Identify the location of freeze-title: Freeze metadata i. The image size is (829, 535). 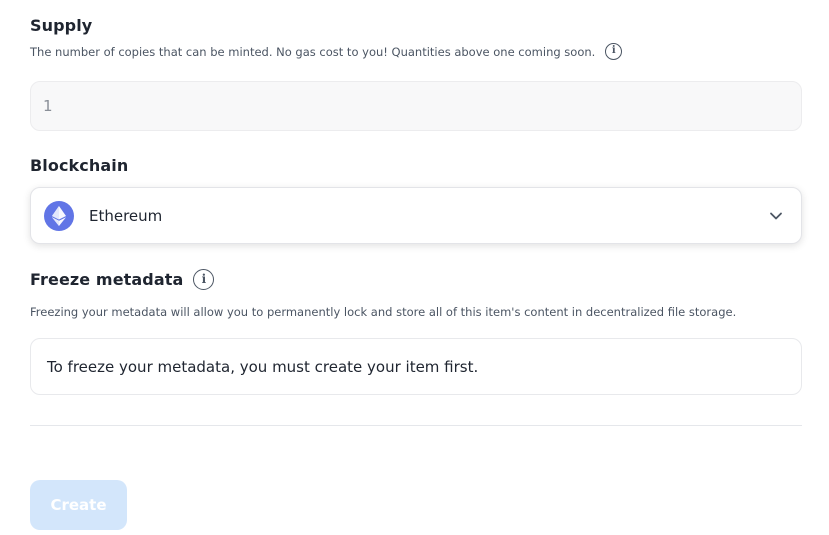
(122, 279).